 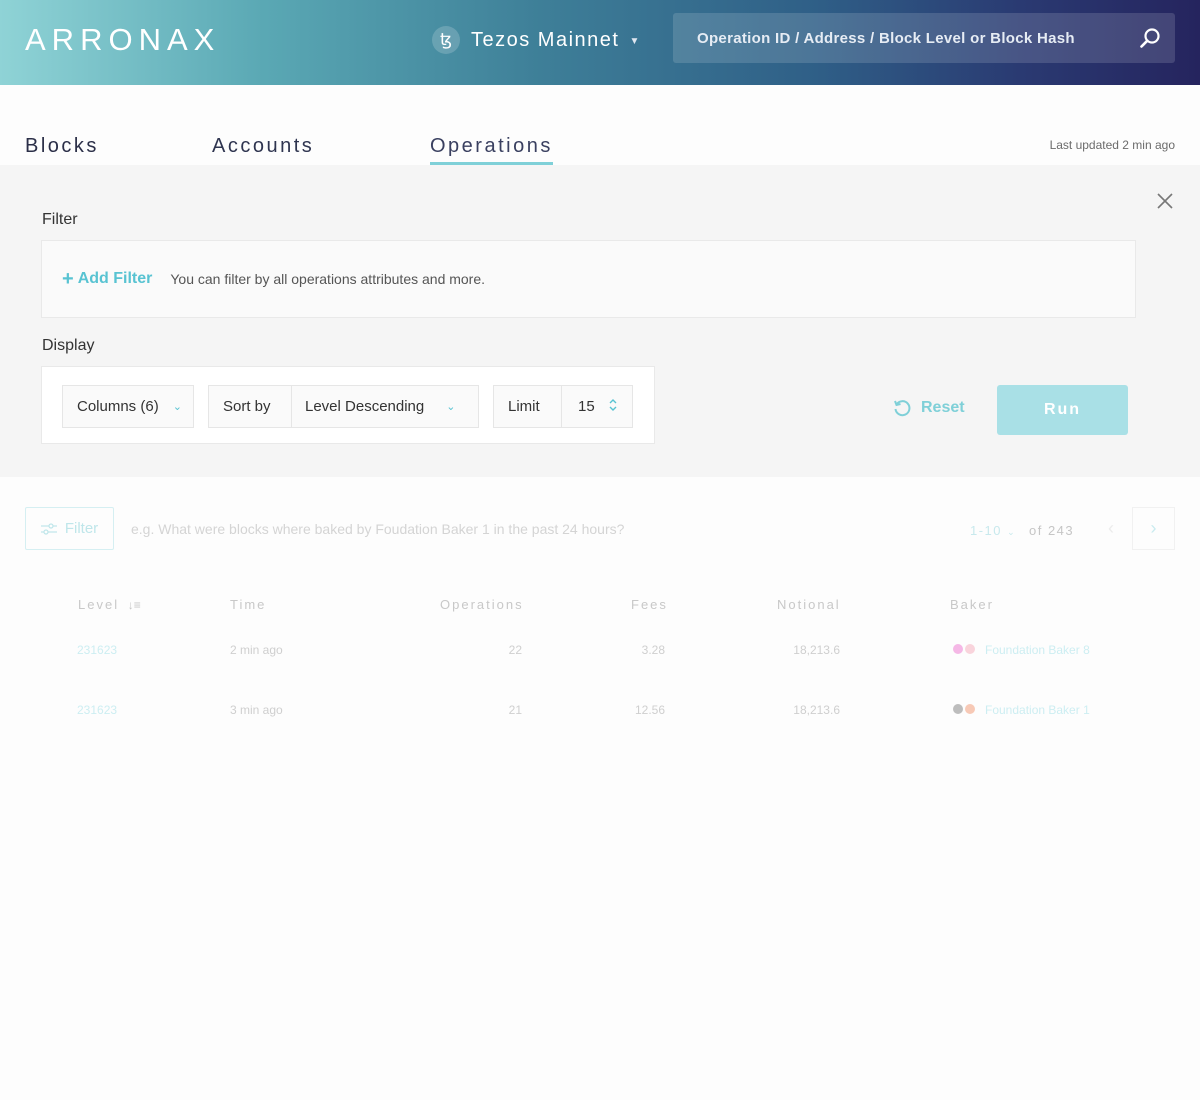 I want to click on top-header: ARRONAX ꜩ Tezos Mainnet ▼, so click(x=600, y=42).